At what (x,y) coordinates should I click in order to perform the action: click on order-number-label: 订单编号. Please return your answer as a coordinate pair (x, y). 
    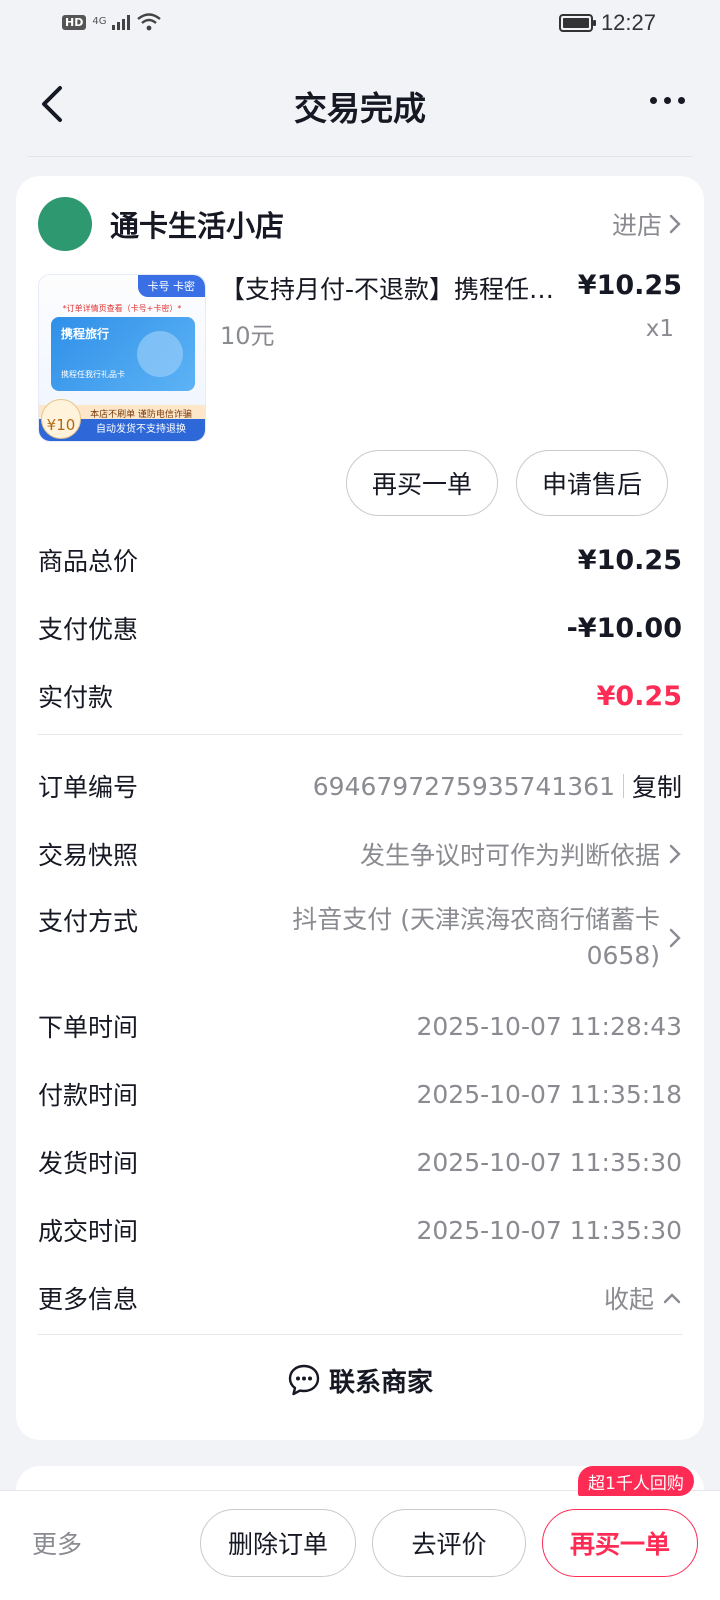
    Looking at the image, I should click on (88, 787).